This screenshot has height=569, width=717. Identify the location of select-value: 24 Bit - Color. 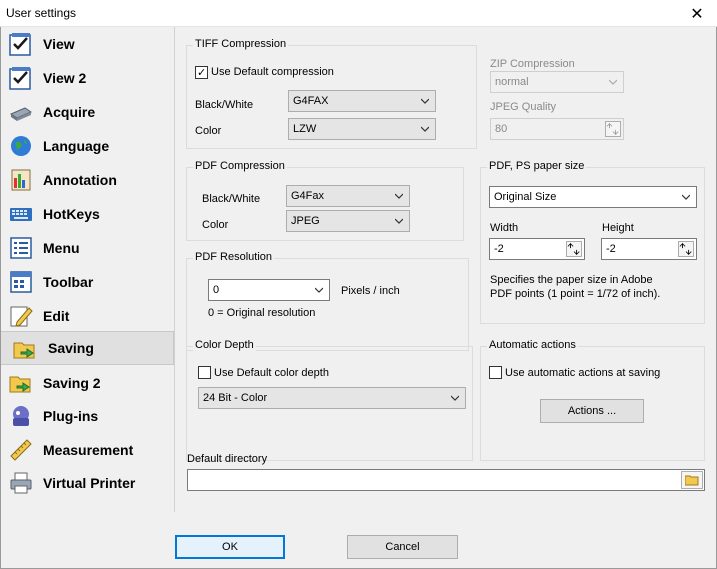
(235, 398).